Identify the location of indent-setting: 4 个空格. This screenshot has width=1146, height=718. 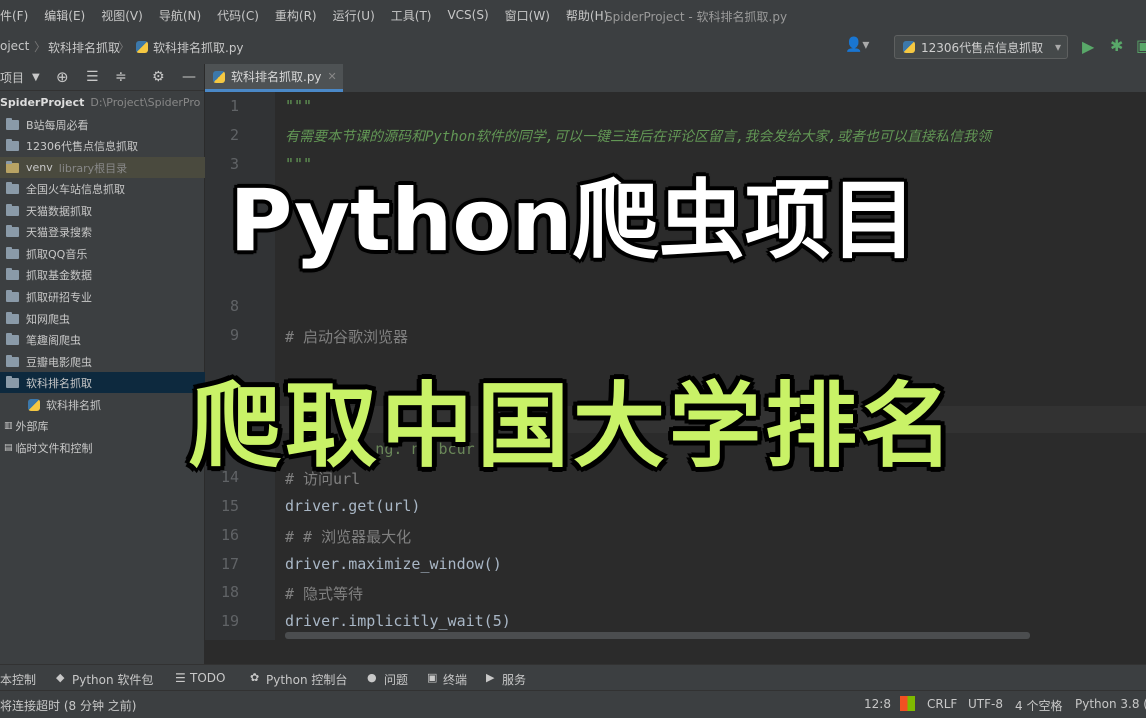
(1038, 705).